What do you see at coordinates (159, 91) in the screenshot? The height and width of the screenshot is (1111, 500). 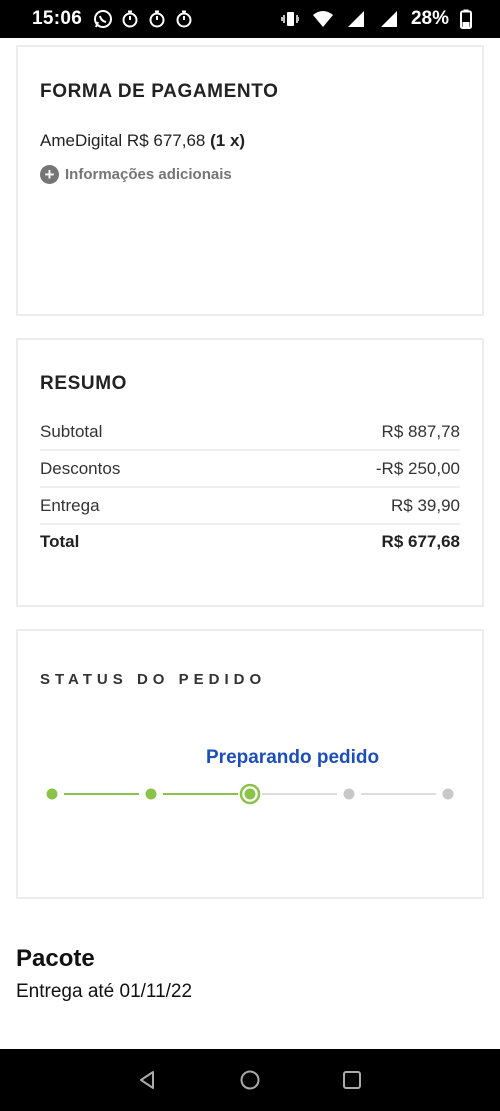 I see `payment-title: FORMA DE PAGAMENTO` at bounding box center [159, 91].